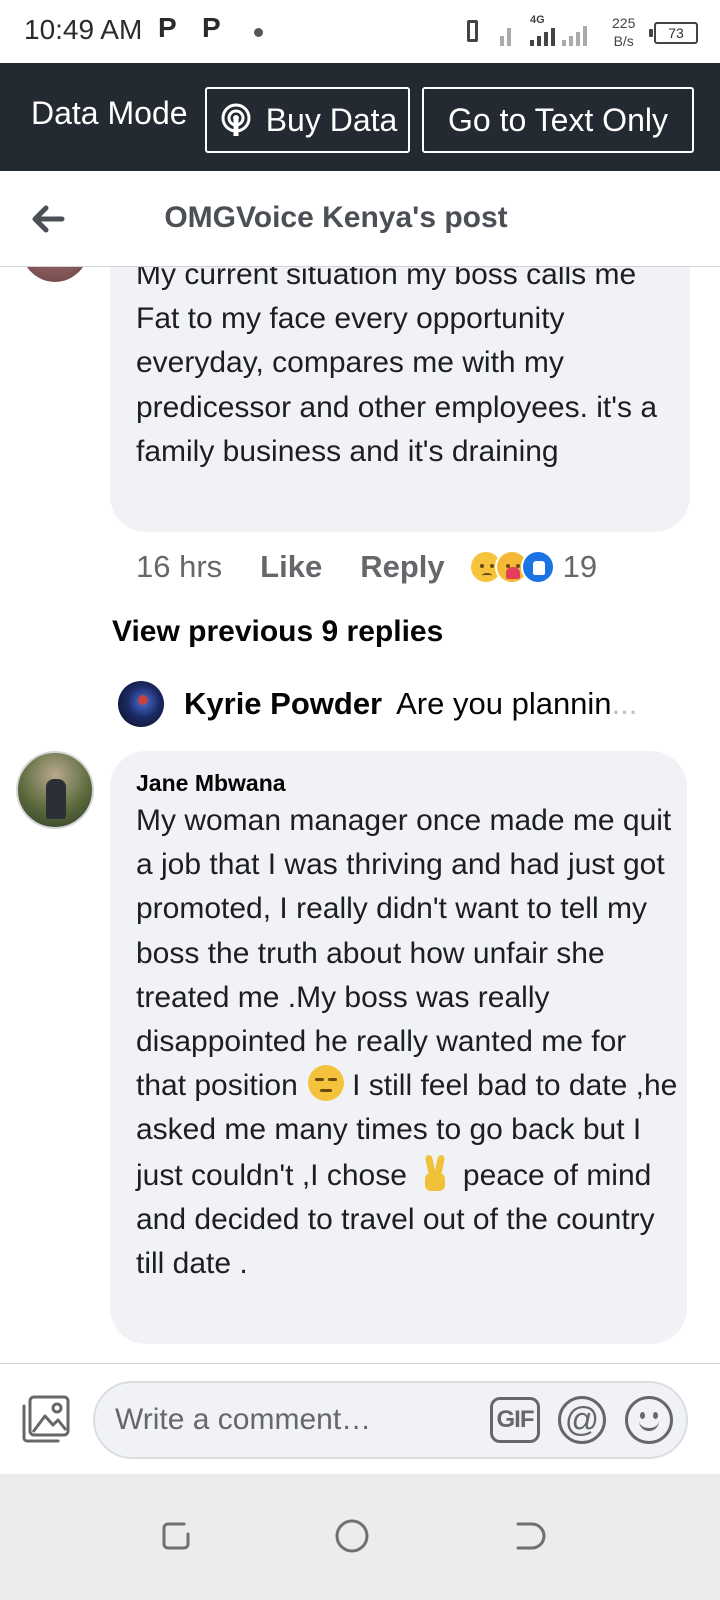 This screenshot has height=1600, width=720. I want to click on data-mode-label: Data Mode, so click(109, 113).